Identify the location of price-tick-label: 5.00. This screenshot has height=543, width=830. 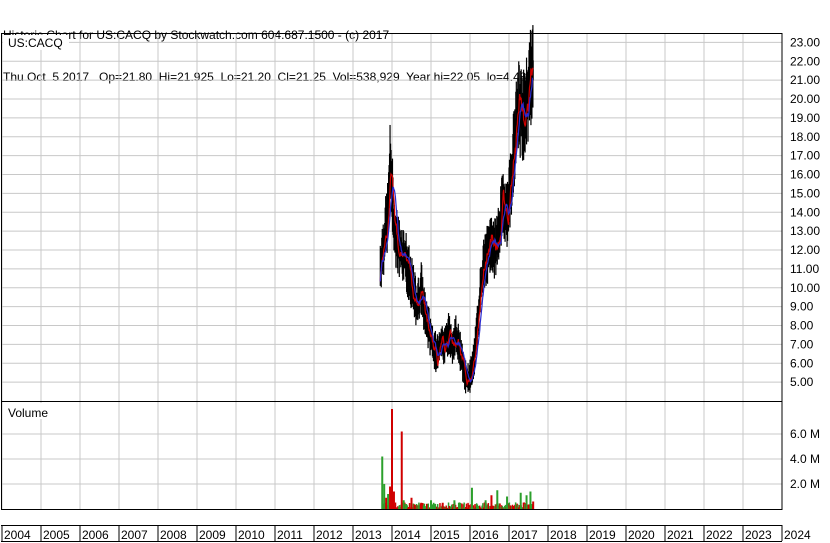
(802, 382).